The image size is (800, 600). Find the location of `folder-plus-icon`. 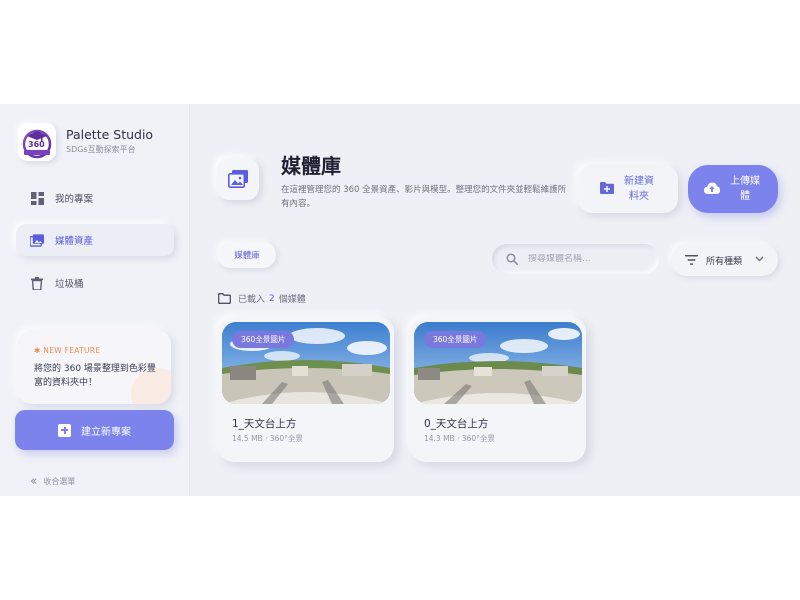

folder-plus-icon is located at coordinates (607, 189).